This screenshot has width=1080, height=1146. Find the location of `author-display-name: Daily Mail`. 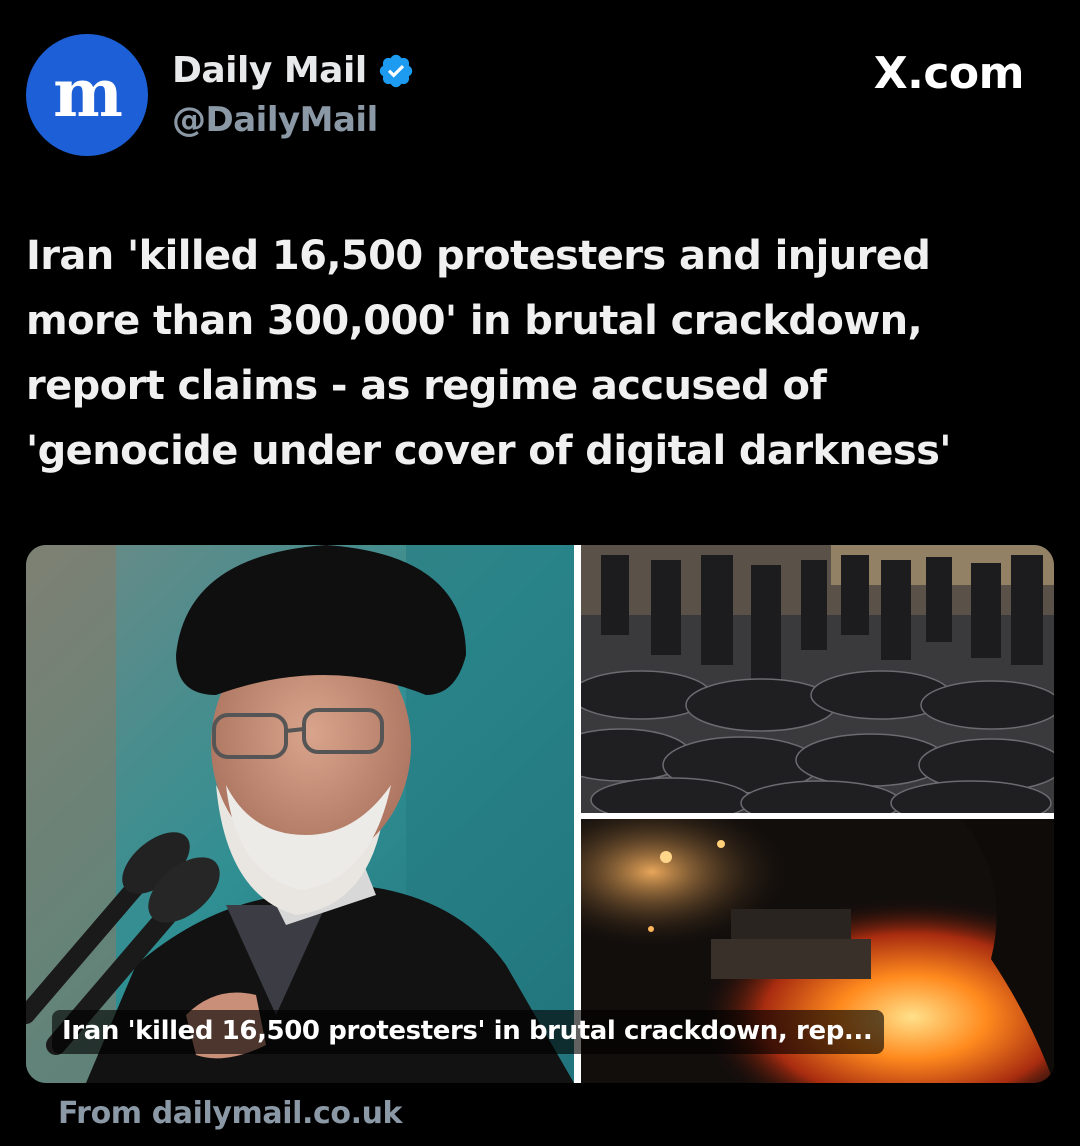

author-display-name: Daily Mail is located at coordinates (269, 70).